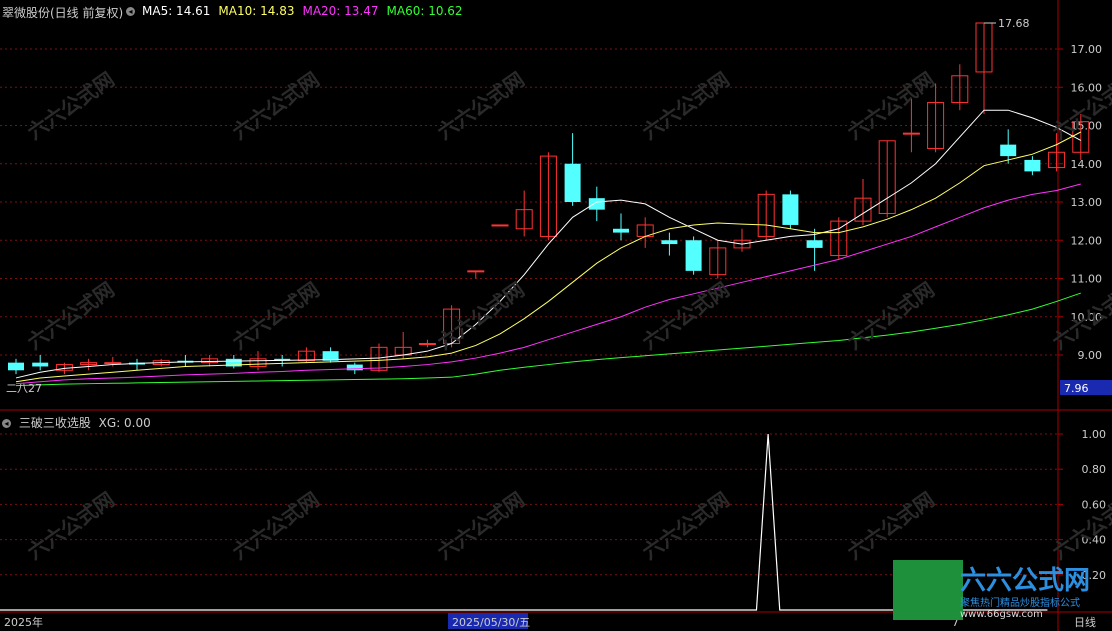 The height and width of the screenshot is (631, 1112). I want to click on price-tick-label: 13.00, so click(1087, 202).